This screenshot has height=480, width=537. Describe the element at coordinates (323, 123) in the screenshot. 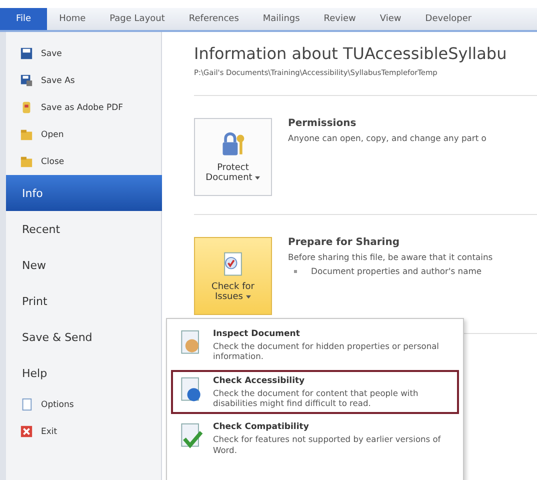

I see `section-heading: Permissions` at that location.